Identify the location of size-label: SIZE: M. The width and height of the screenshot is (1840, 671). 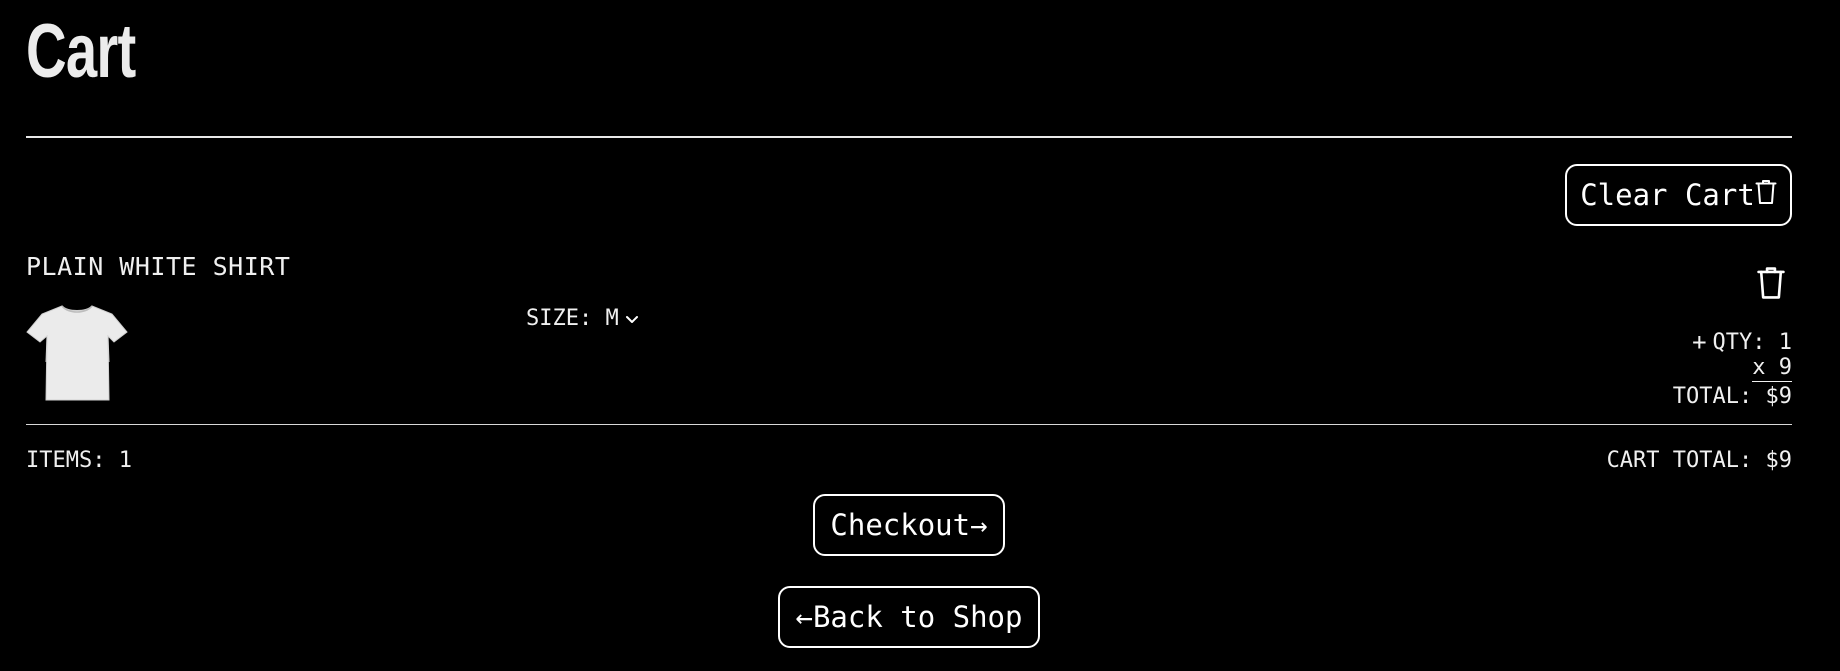
(572, 318).